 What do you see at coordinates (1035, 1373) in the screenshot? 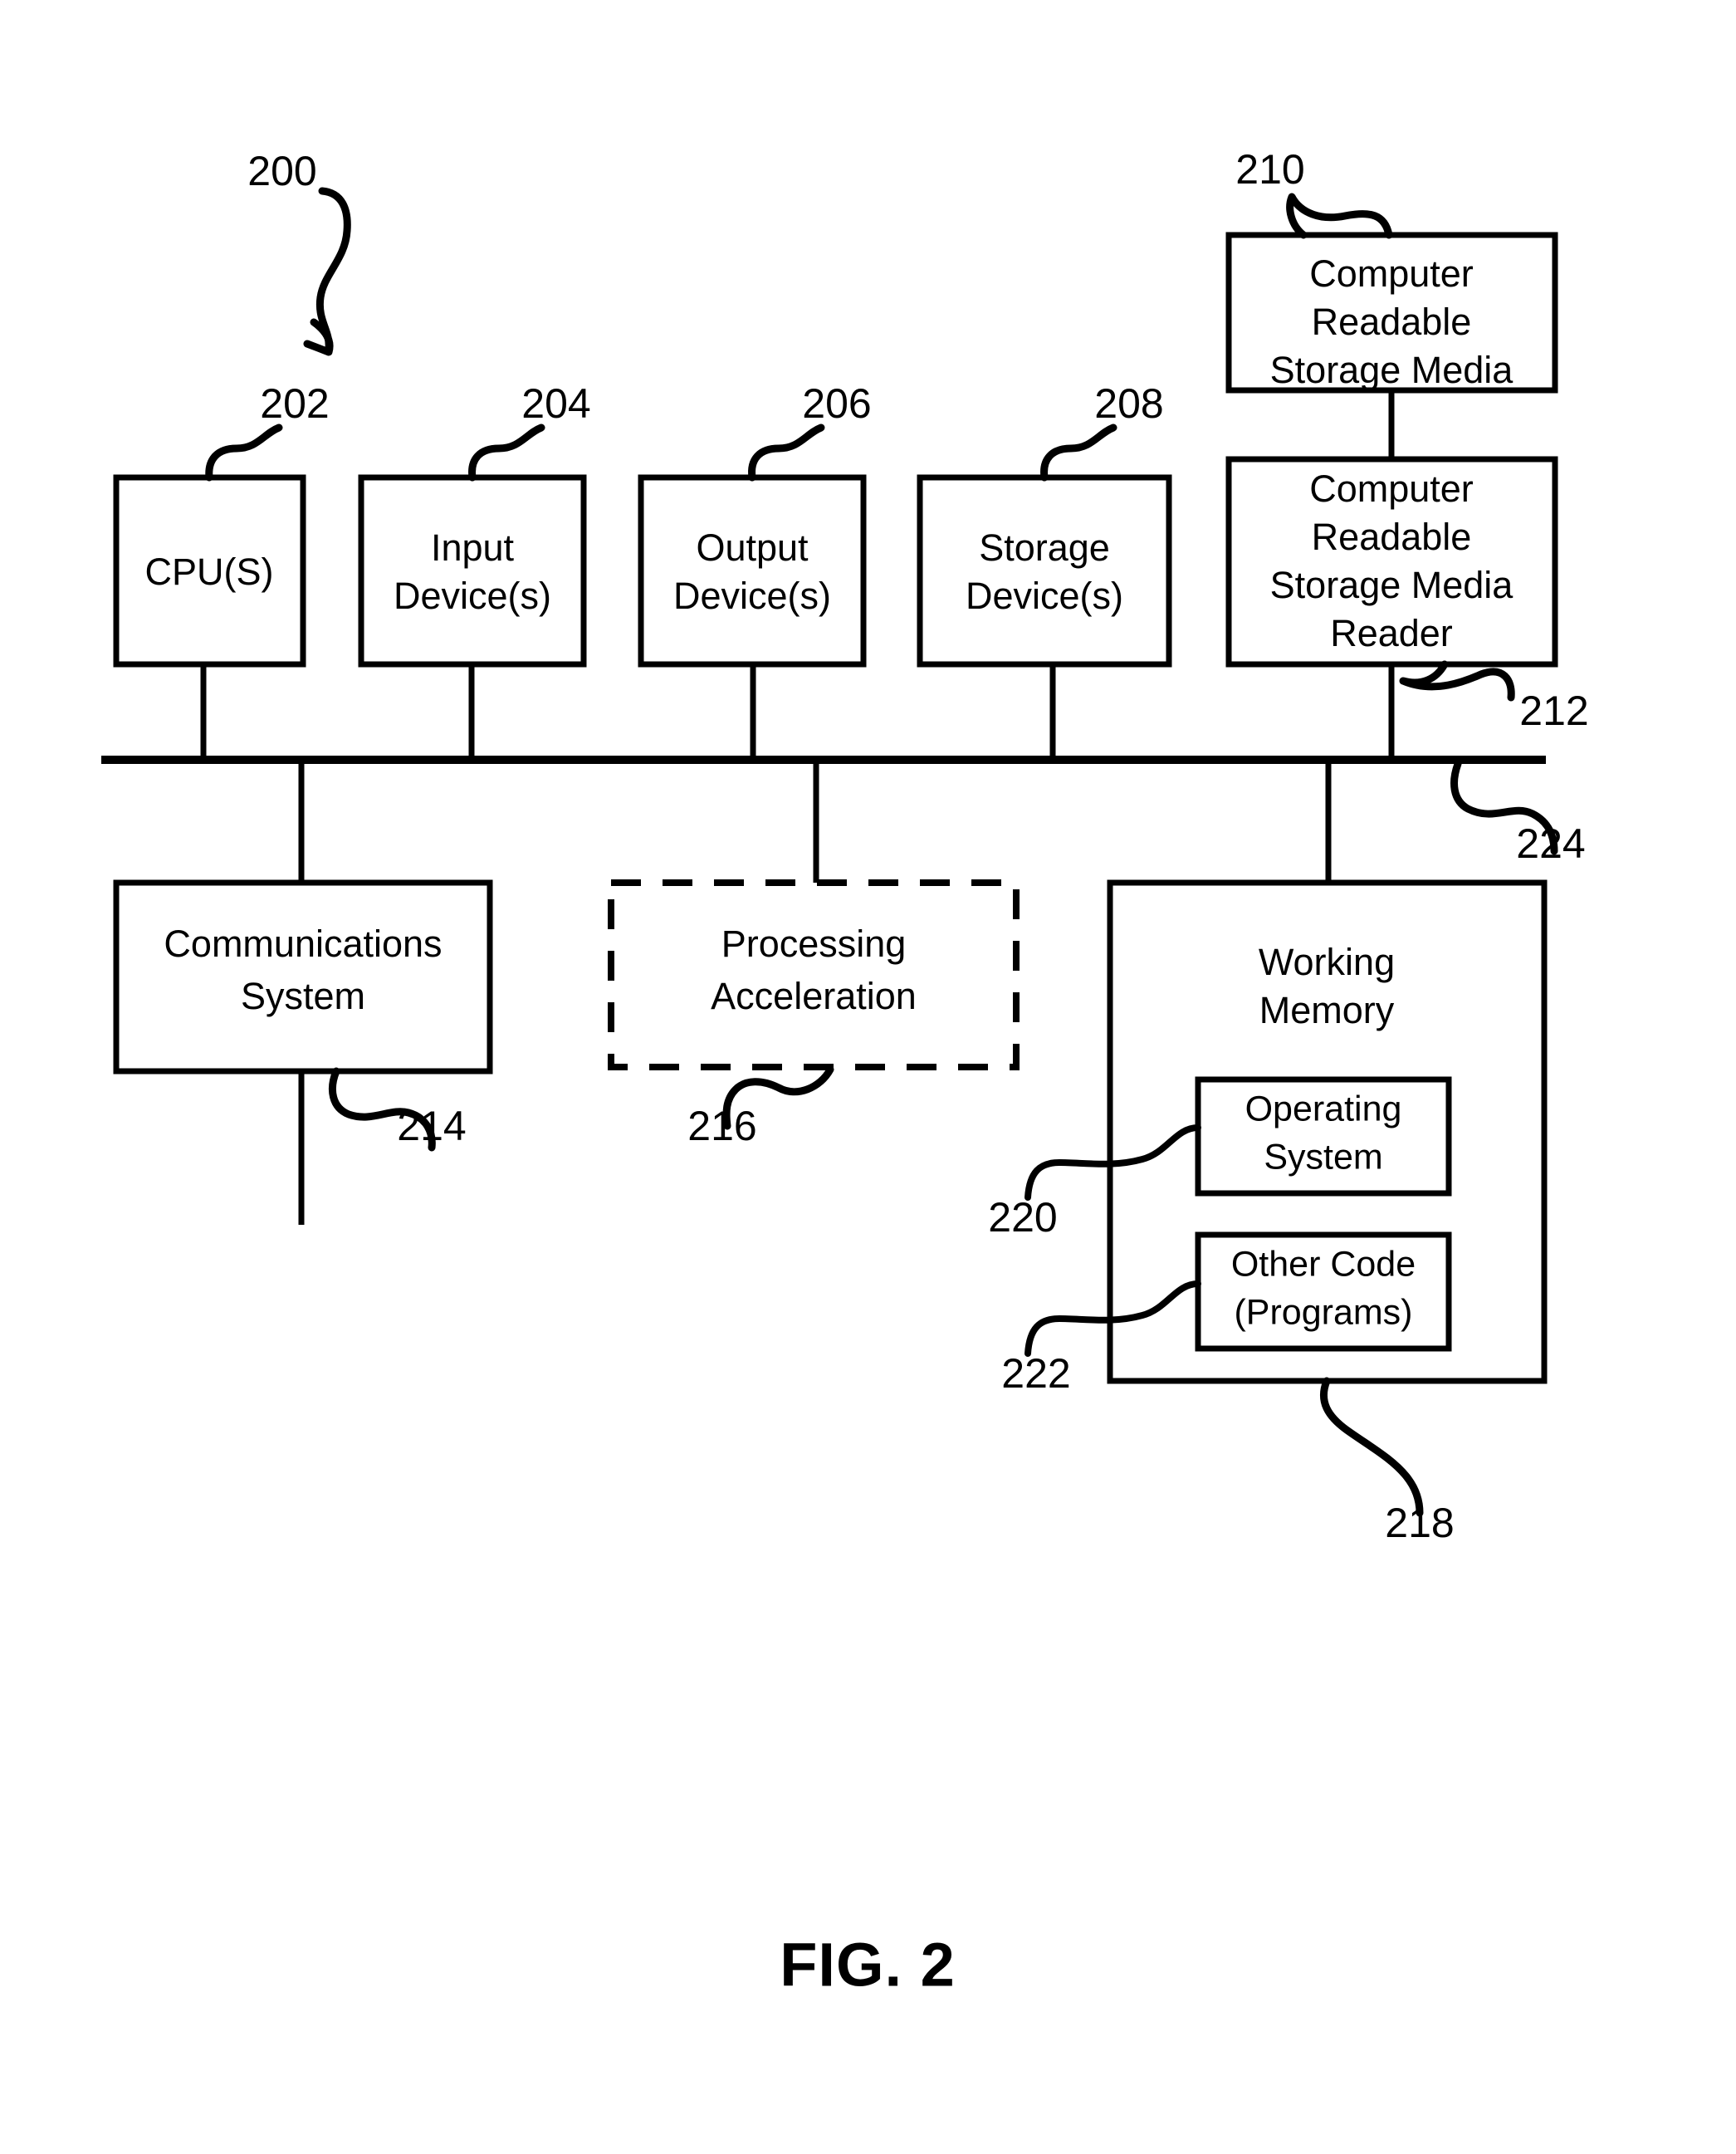
I see `ref-222: 222` at bounding box center [1035, 1373].